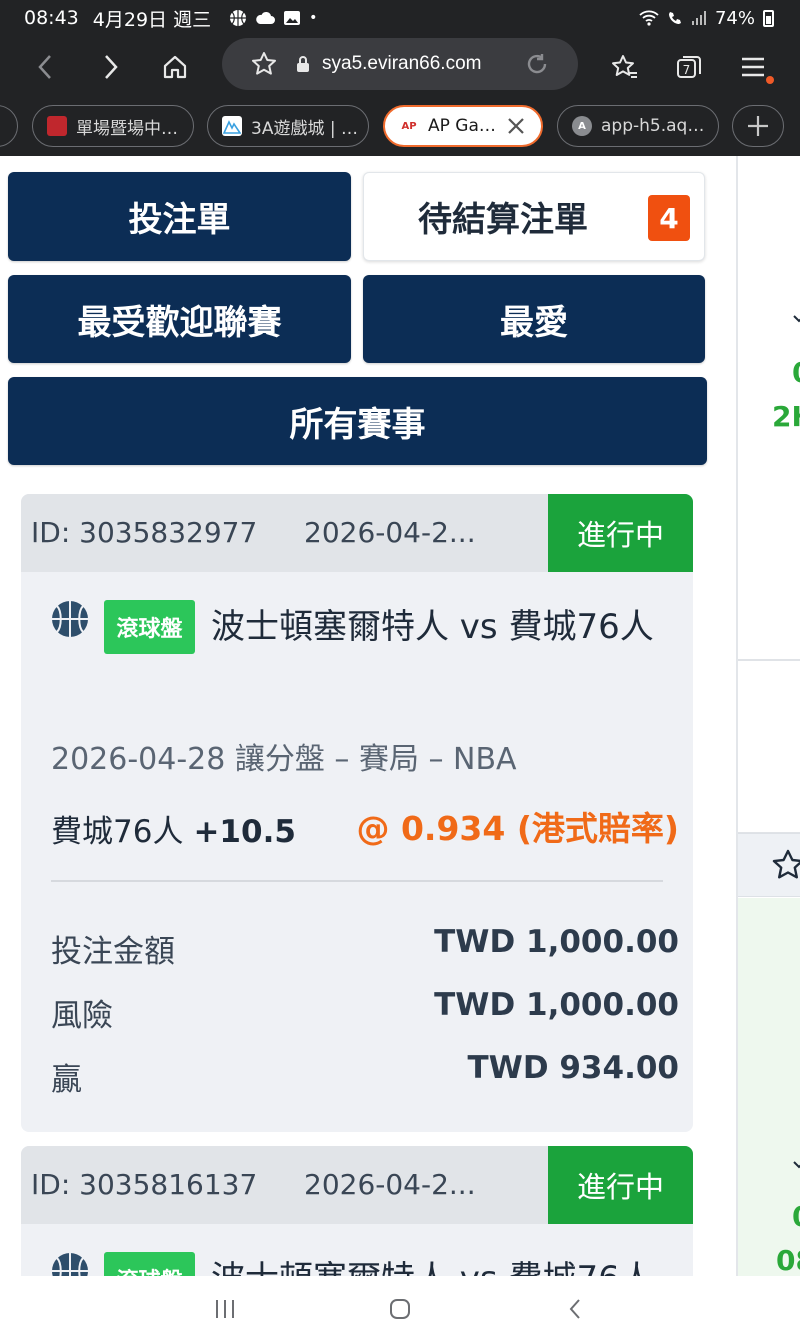 This screenshot has height=1340, width=800. I want to click on reload-icon, so click(537, 64).